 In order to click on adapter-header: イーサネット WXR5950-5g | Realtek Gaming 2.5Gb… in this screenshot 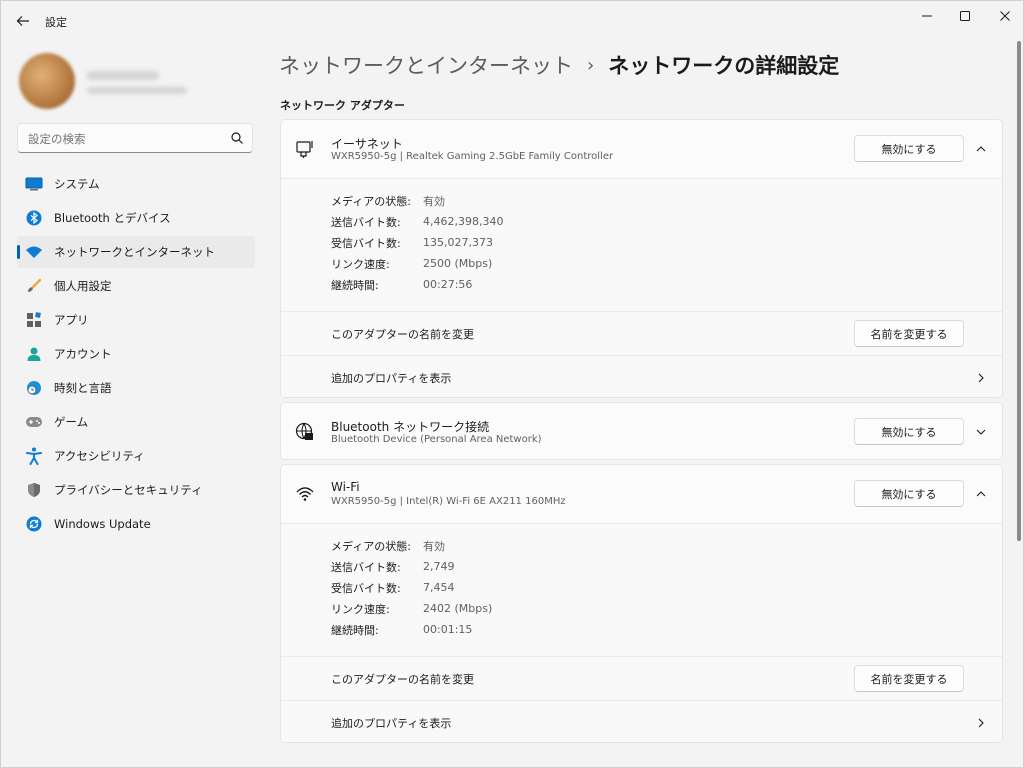, I will do `click(641, 149)`.